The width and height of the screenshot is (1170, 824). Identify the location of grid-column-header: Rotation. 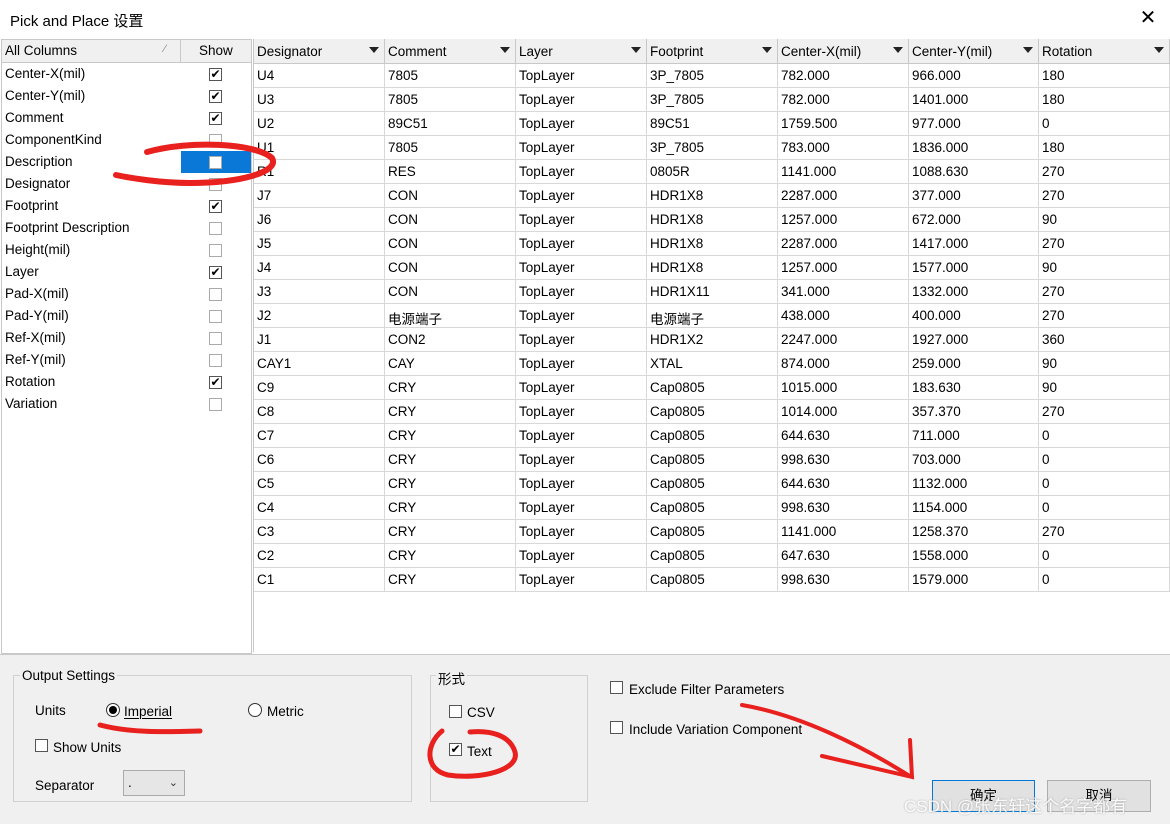
(1104, 51).